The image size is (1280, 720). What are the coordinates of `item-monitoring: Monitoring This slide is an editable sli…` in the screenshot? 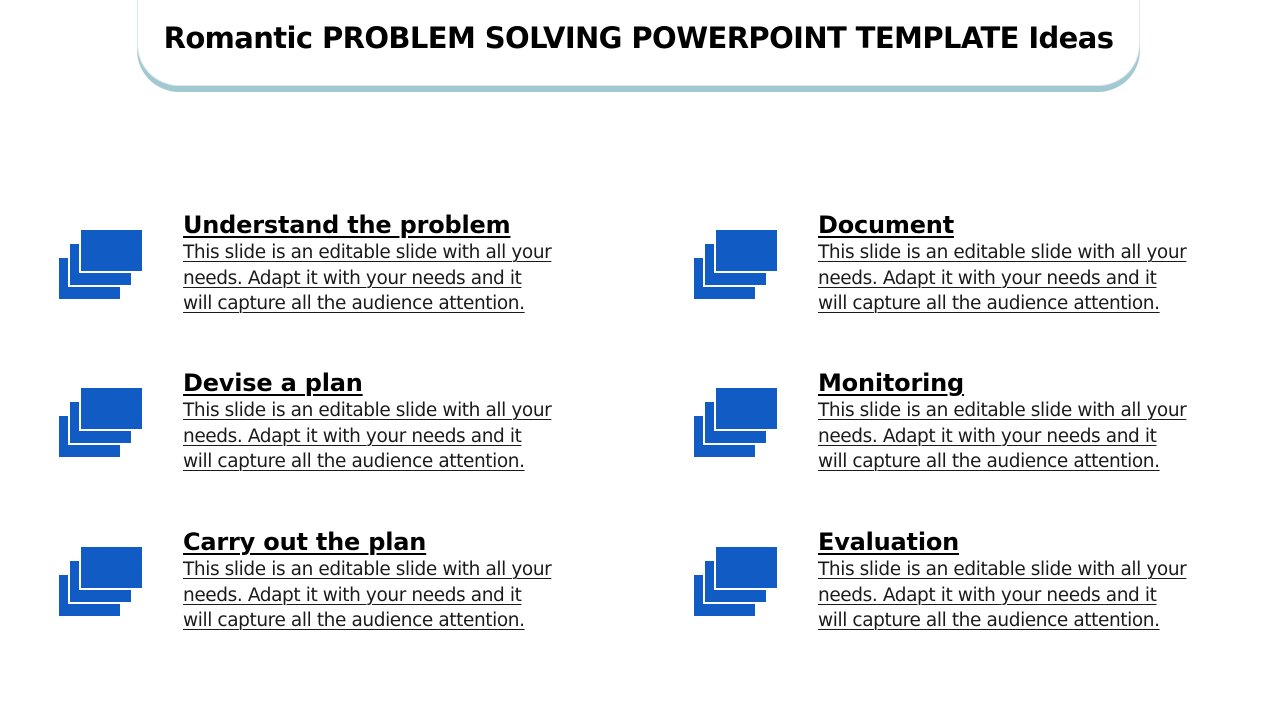 It's located at (974, 428).